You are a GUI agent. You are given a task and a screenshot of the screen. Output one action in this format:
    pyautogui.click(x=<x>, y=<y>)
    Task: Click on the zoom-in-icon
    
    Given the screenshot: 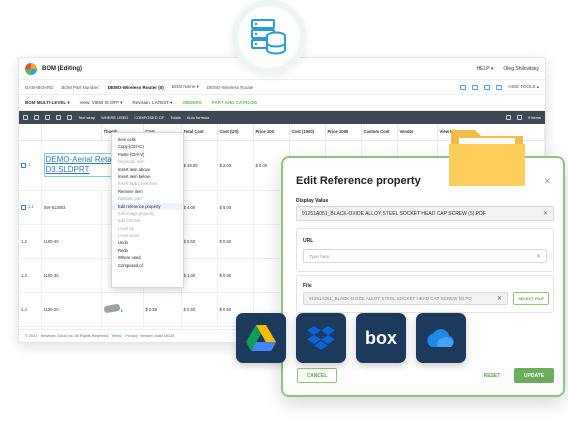 What is the action you would take?
    pyautogui.click(x=47, y=117)
    